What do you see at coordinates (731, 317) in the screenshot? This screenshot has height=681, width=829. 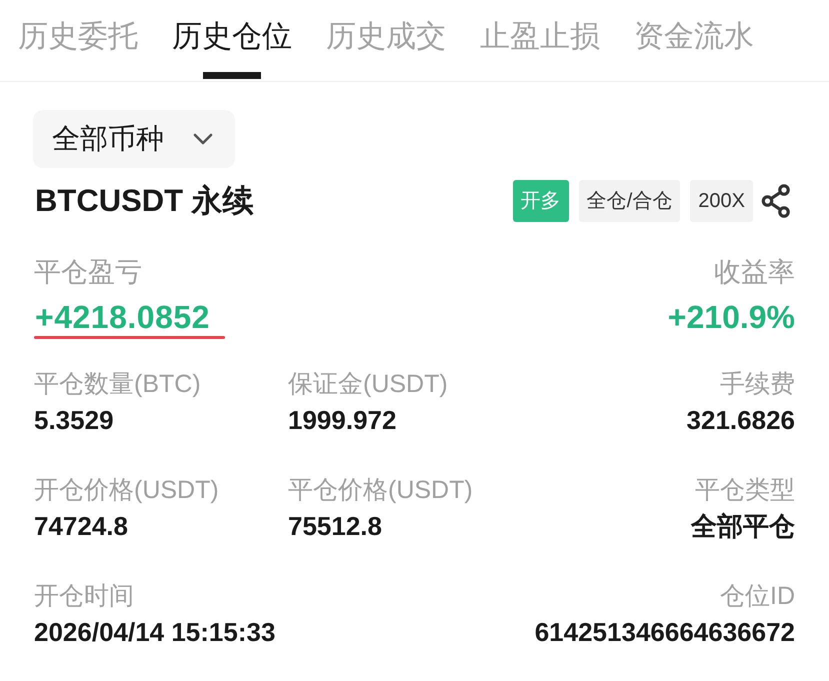 I see `return-rate-value: +210.9%` at bounding box center [731, 317].